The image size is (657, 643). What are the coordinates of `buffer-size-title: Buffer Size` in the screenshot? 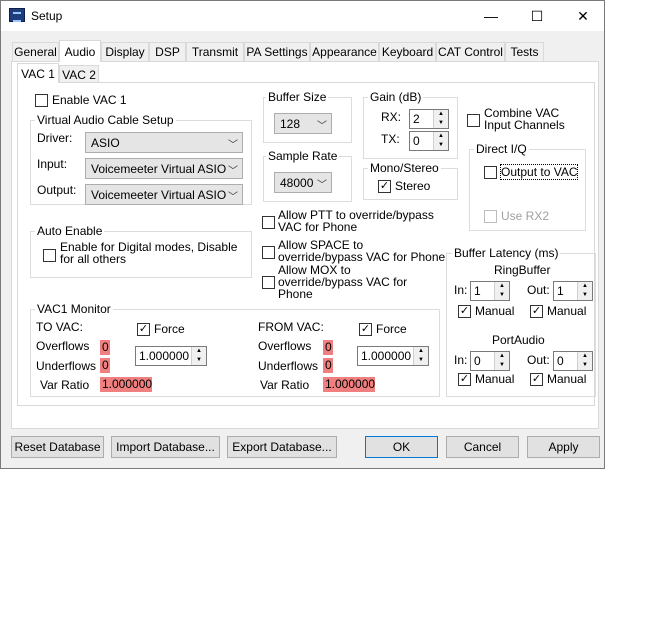 It's located at (297, 97).